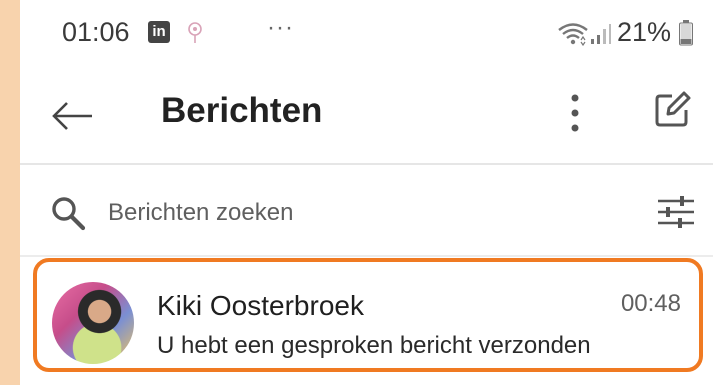  What do you see at coordinates (200, 213) in the screenshot?
I see `search-input: Berichten zoeken` at bounding box center [200, 213].